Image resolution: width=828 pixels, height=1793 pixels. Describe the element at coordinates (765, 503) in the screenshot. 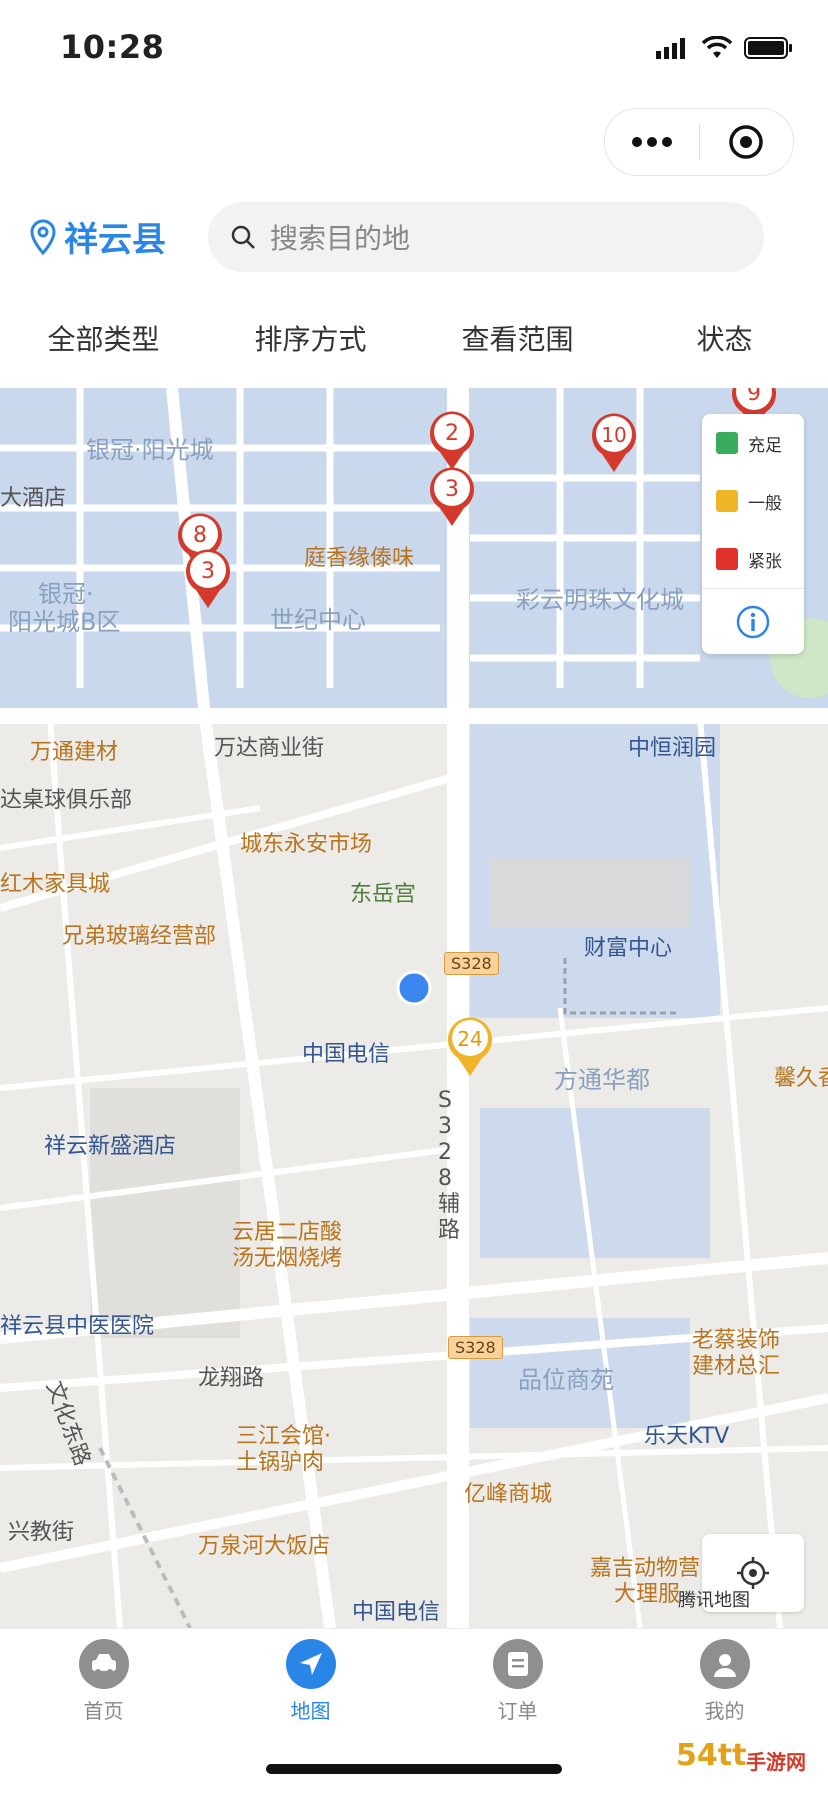

I see `legend-label: 一般` at that location.